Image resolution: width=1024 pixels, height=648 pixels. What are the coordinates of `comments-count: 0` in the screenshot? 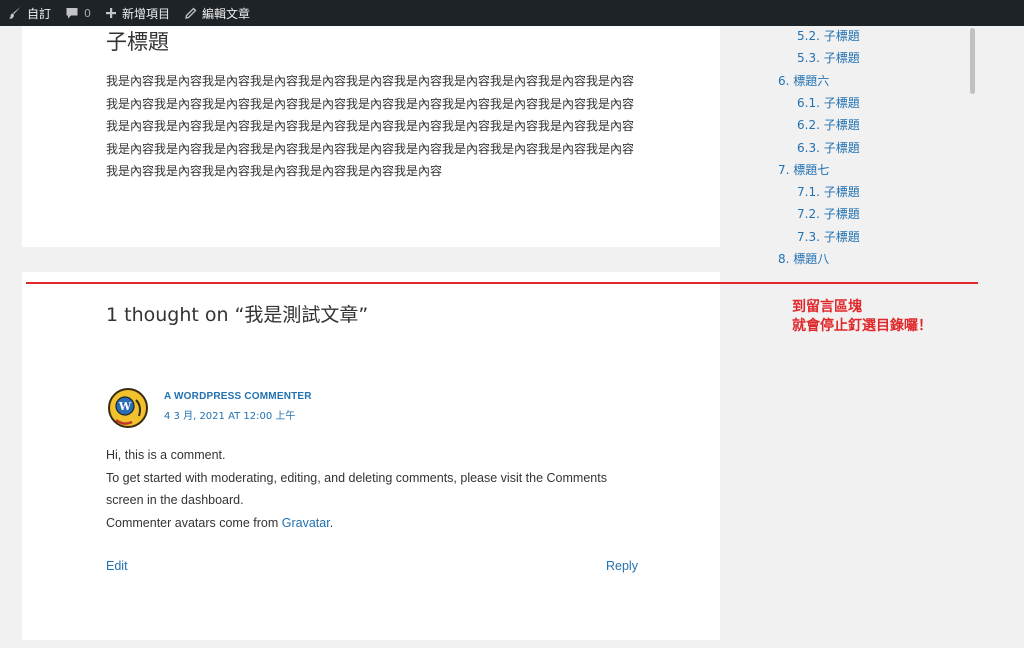 It's located at (88, 13).